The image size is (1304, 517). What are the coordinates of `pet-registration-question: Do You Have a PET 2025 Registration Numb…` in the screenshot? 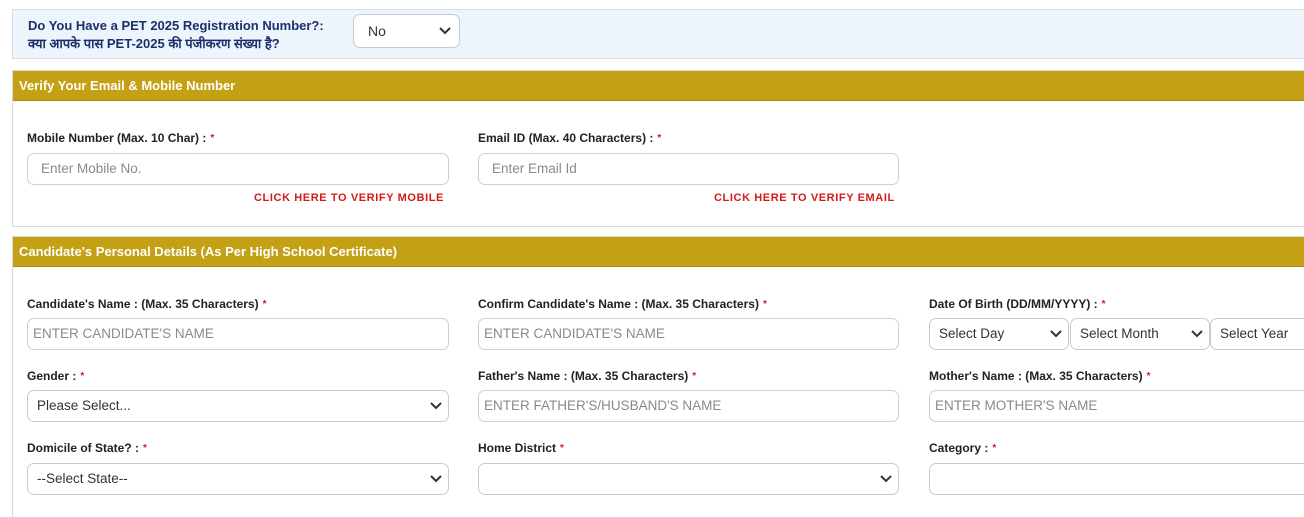 It's located at (658, 34).